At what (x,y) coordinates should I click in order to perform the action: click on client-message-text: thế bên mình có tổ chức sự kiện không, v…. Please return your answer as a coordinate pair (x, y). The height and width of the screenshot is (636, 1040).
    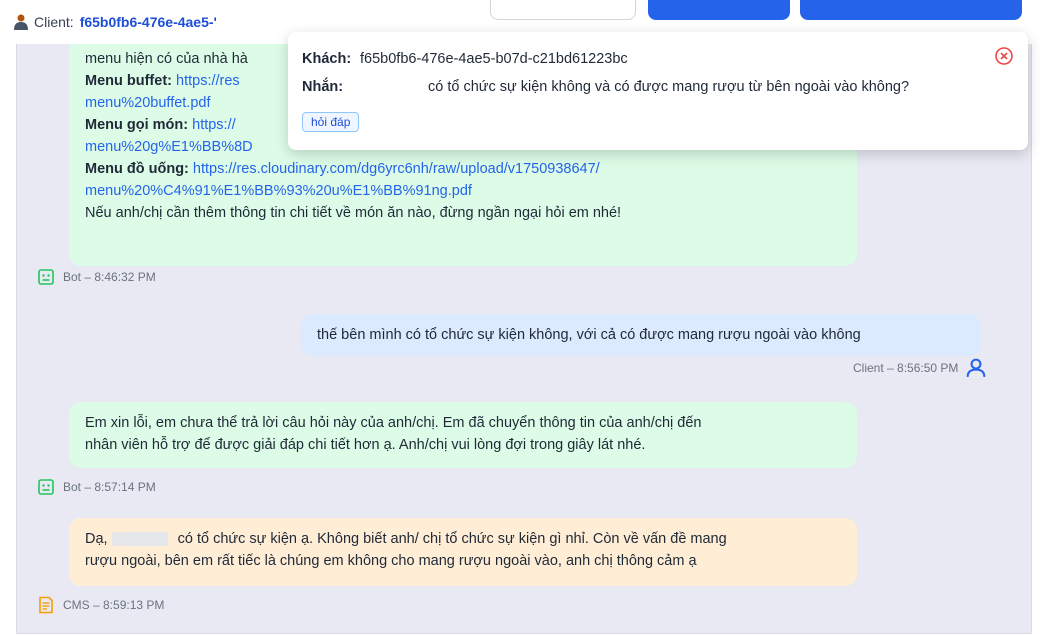
    Looking at the image, I should click on (589, 335).